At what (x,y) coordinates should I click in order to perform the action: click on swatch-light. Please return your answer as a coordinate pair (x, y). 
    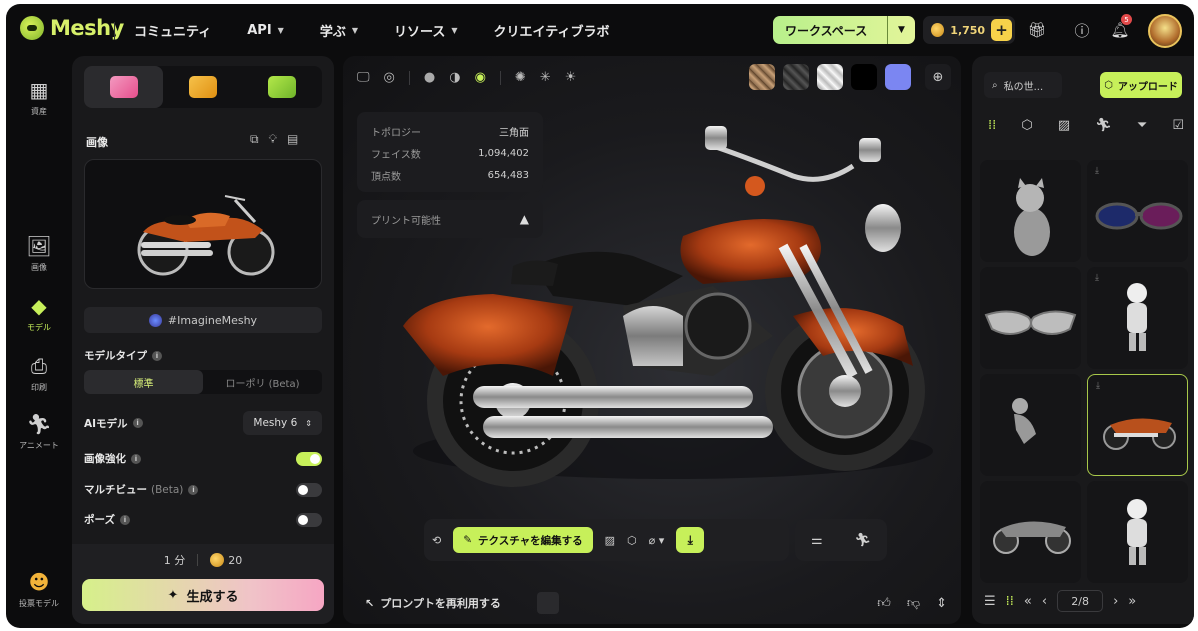
    Looking at the image, I should click on (830, 77).